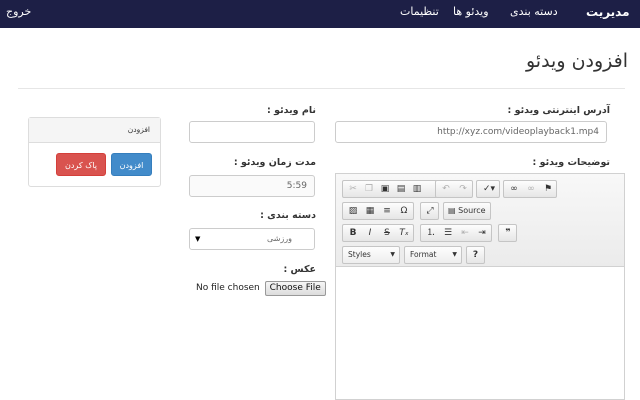 The image size is (640, 400). I want to click on basic-style-group: B I S Tₓ, so click(378, 233).